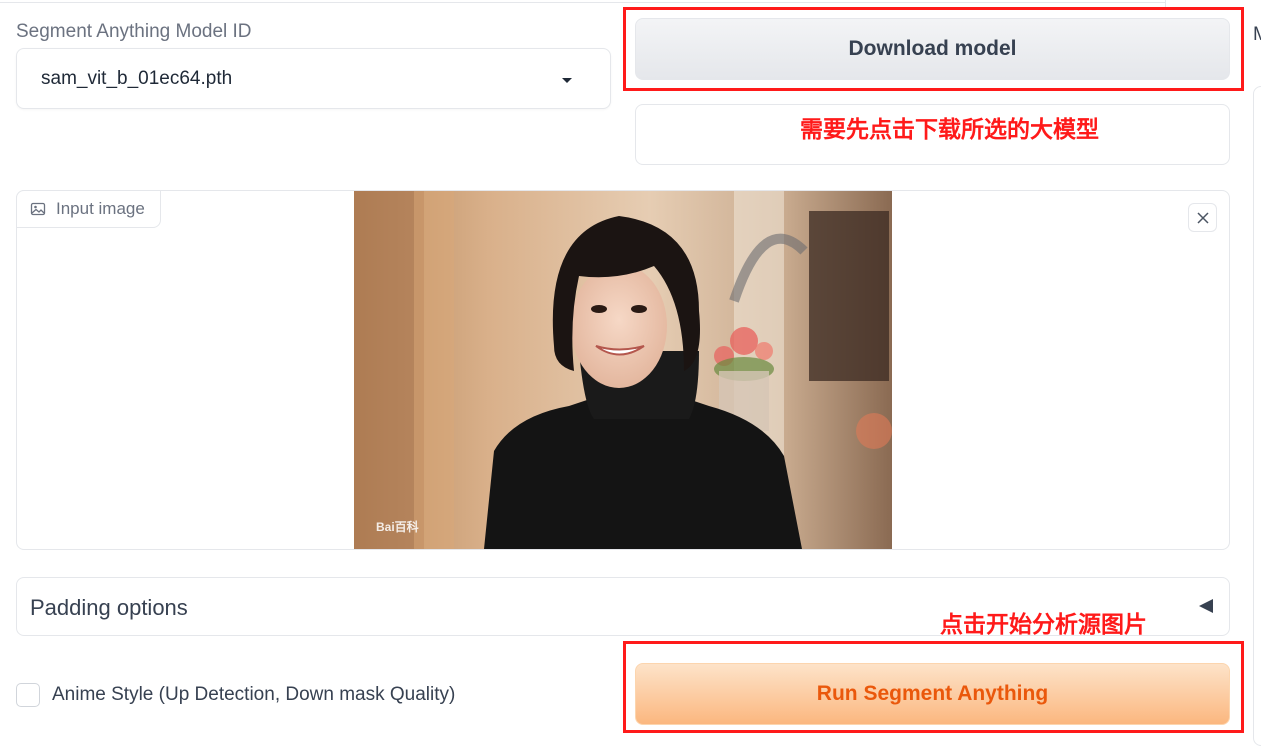 This screenshot has width=1261, height=746. What do you see at coordinates (567, 80) in the screenshot?
I see `chevron-down-icon` at bounding box center [567, 80].